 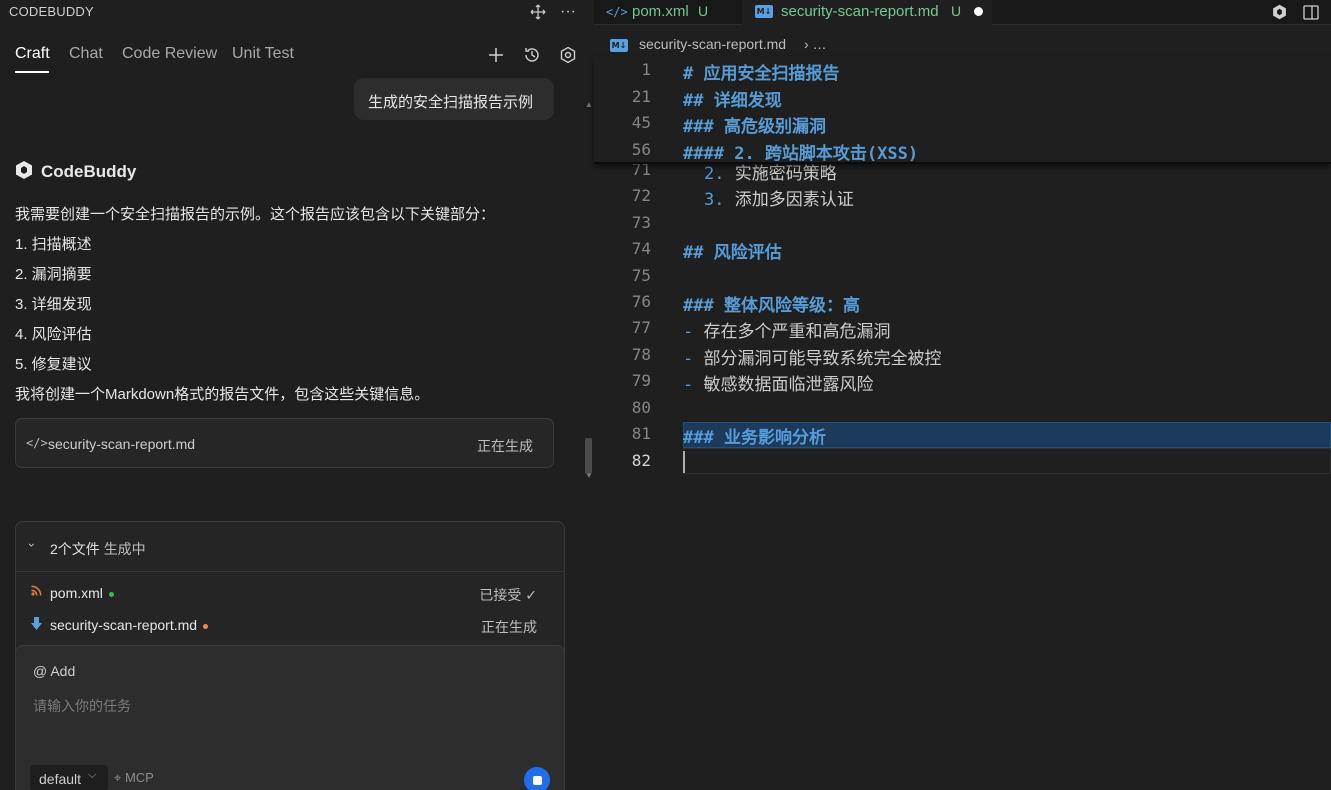 What do you see at coordinates (36, 625) in the screenshot?
I see `markdown-down-arrow-icon` at bounding box center [36, 625].